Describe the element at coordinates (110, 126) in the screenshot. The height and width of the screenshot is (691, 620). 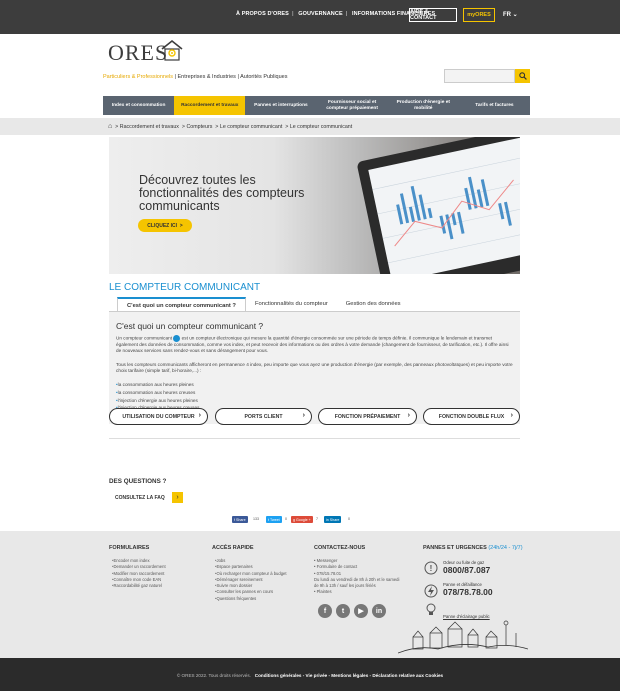
I see `home-icon: ⌂` at that location.